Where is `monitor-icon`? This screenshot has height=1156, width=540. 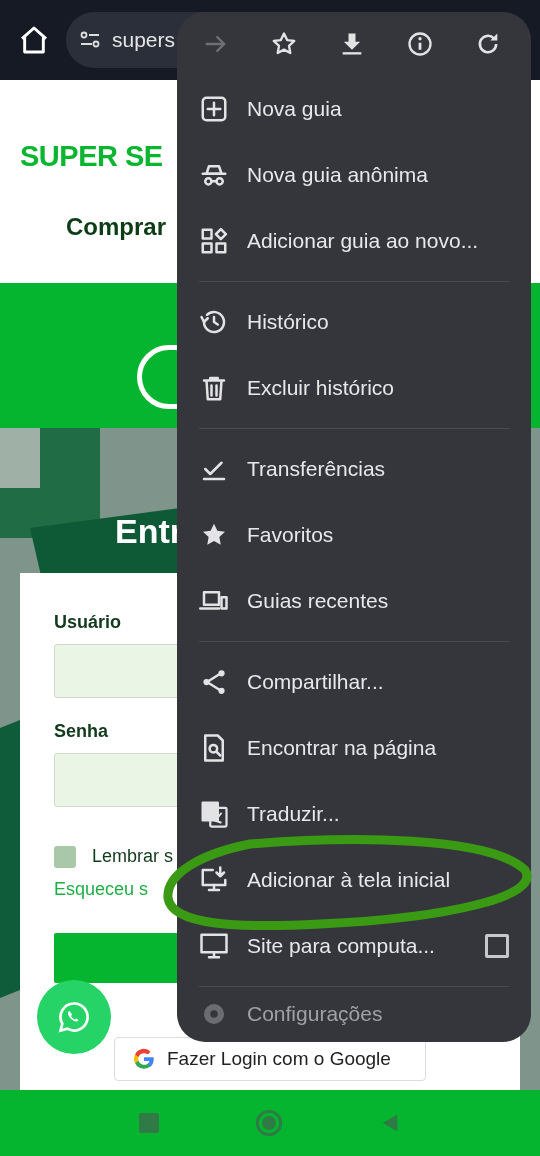 monitor-icon is located at coordinates (214, 946).